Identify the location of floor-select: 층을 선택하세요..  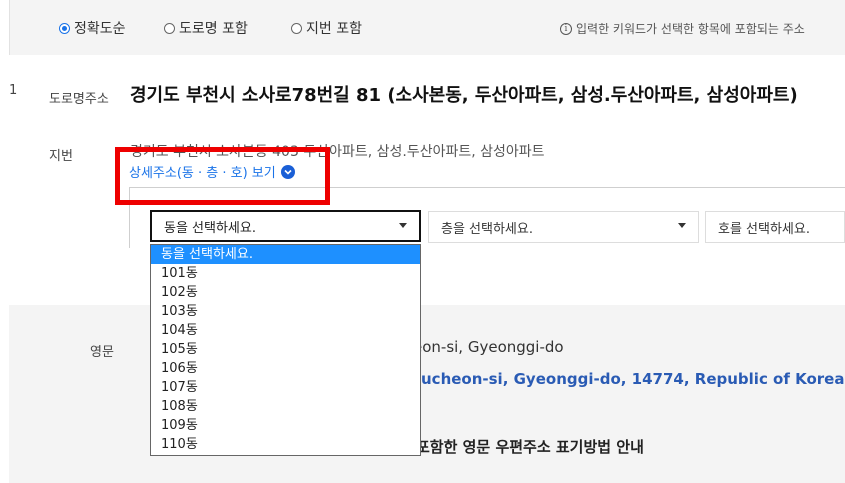
(563, 227).